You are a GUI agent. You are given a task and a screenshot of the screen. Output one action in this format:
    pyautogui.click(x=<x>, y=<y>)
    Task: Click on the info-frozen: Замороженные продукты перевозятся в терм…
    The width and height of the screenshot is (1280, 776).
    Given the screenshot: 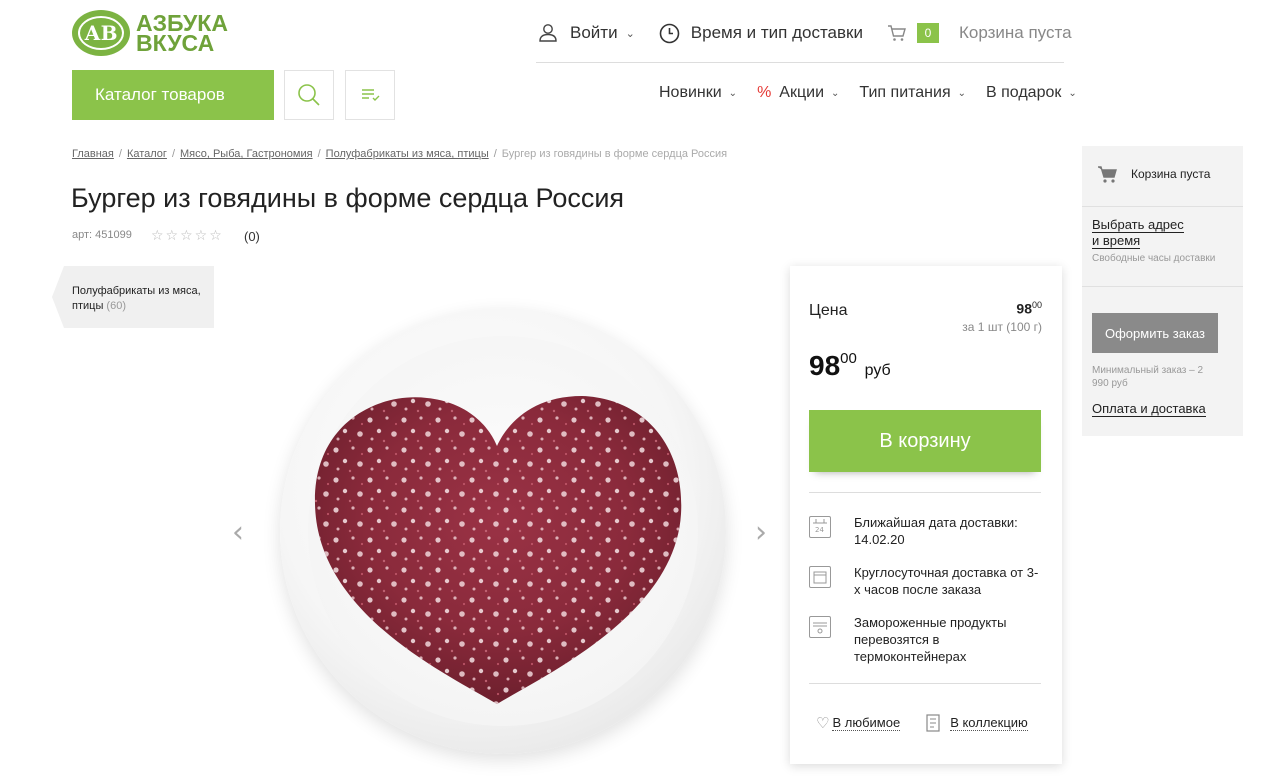 What is the action you would take?
    pyautogui.click(x=925, y=639)
    